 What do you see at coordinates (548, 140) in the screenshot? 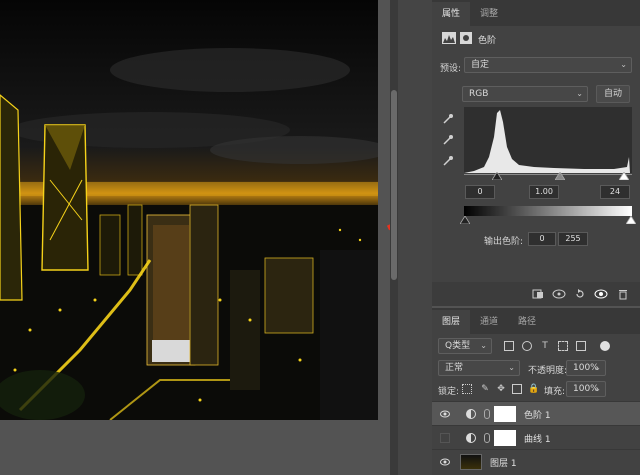
I see `levels-histogram` at bounding box center [548, 140].